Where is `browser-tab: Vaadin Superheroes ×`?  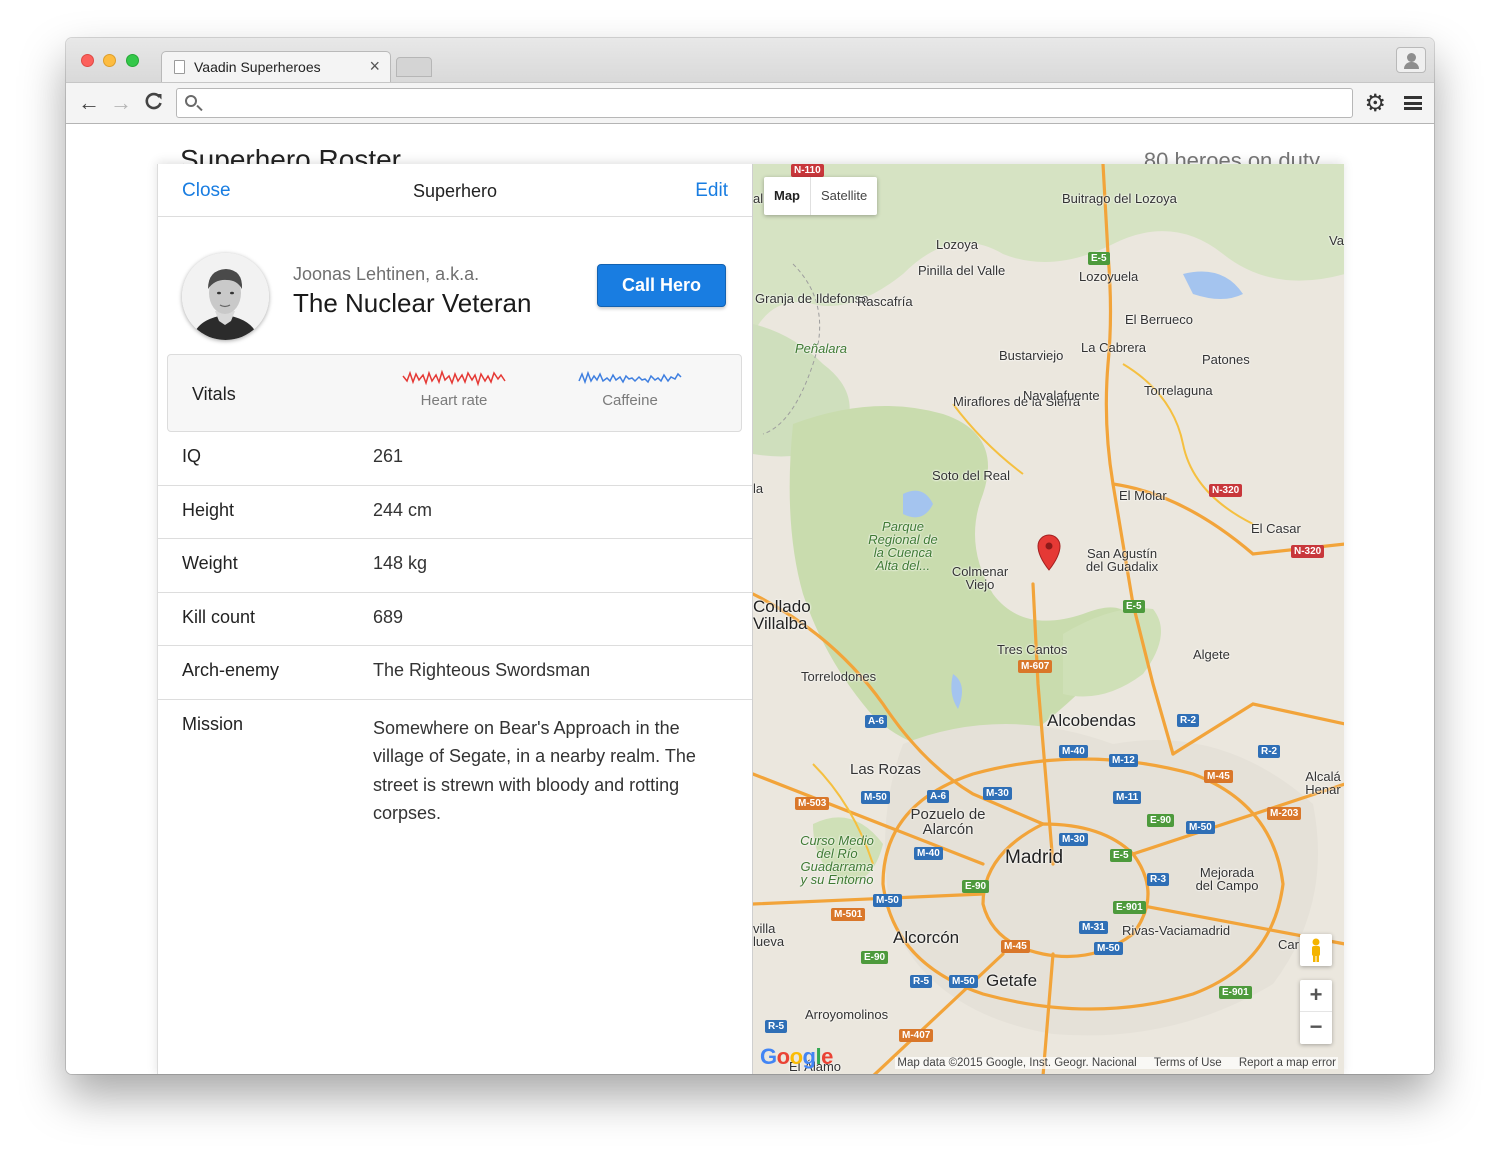 browser-tab: Vaadin Superheroes × is located at coordinates (276, 66).